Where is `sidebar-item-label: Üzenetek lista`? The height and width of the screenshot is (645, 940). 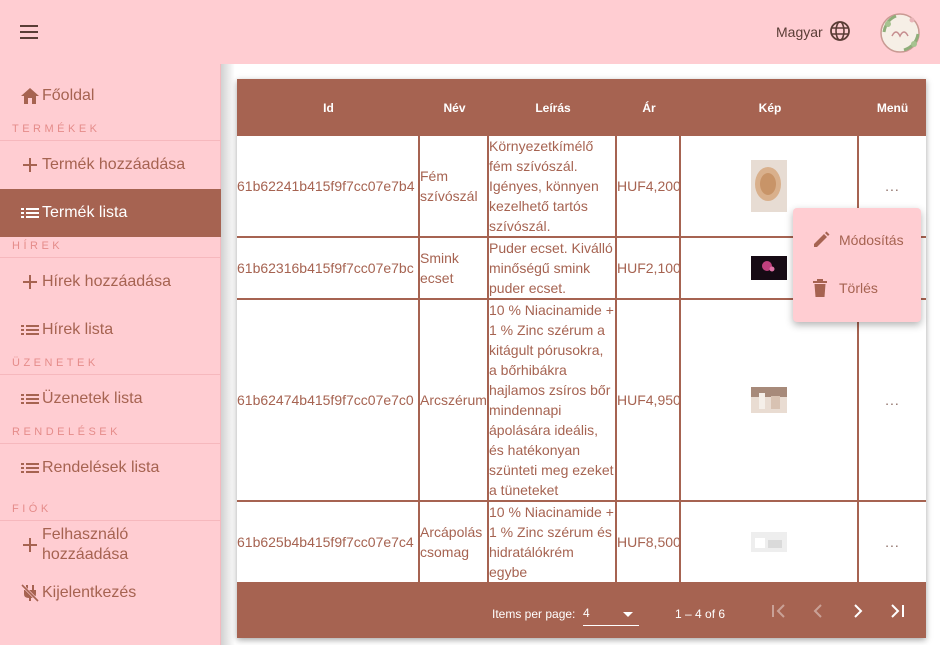
sidebar-item-label: Üzenetek lista is located at coordinates (92, 398).